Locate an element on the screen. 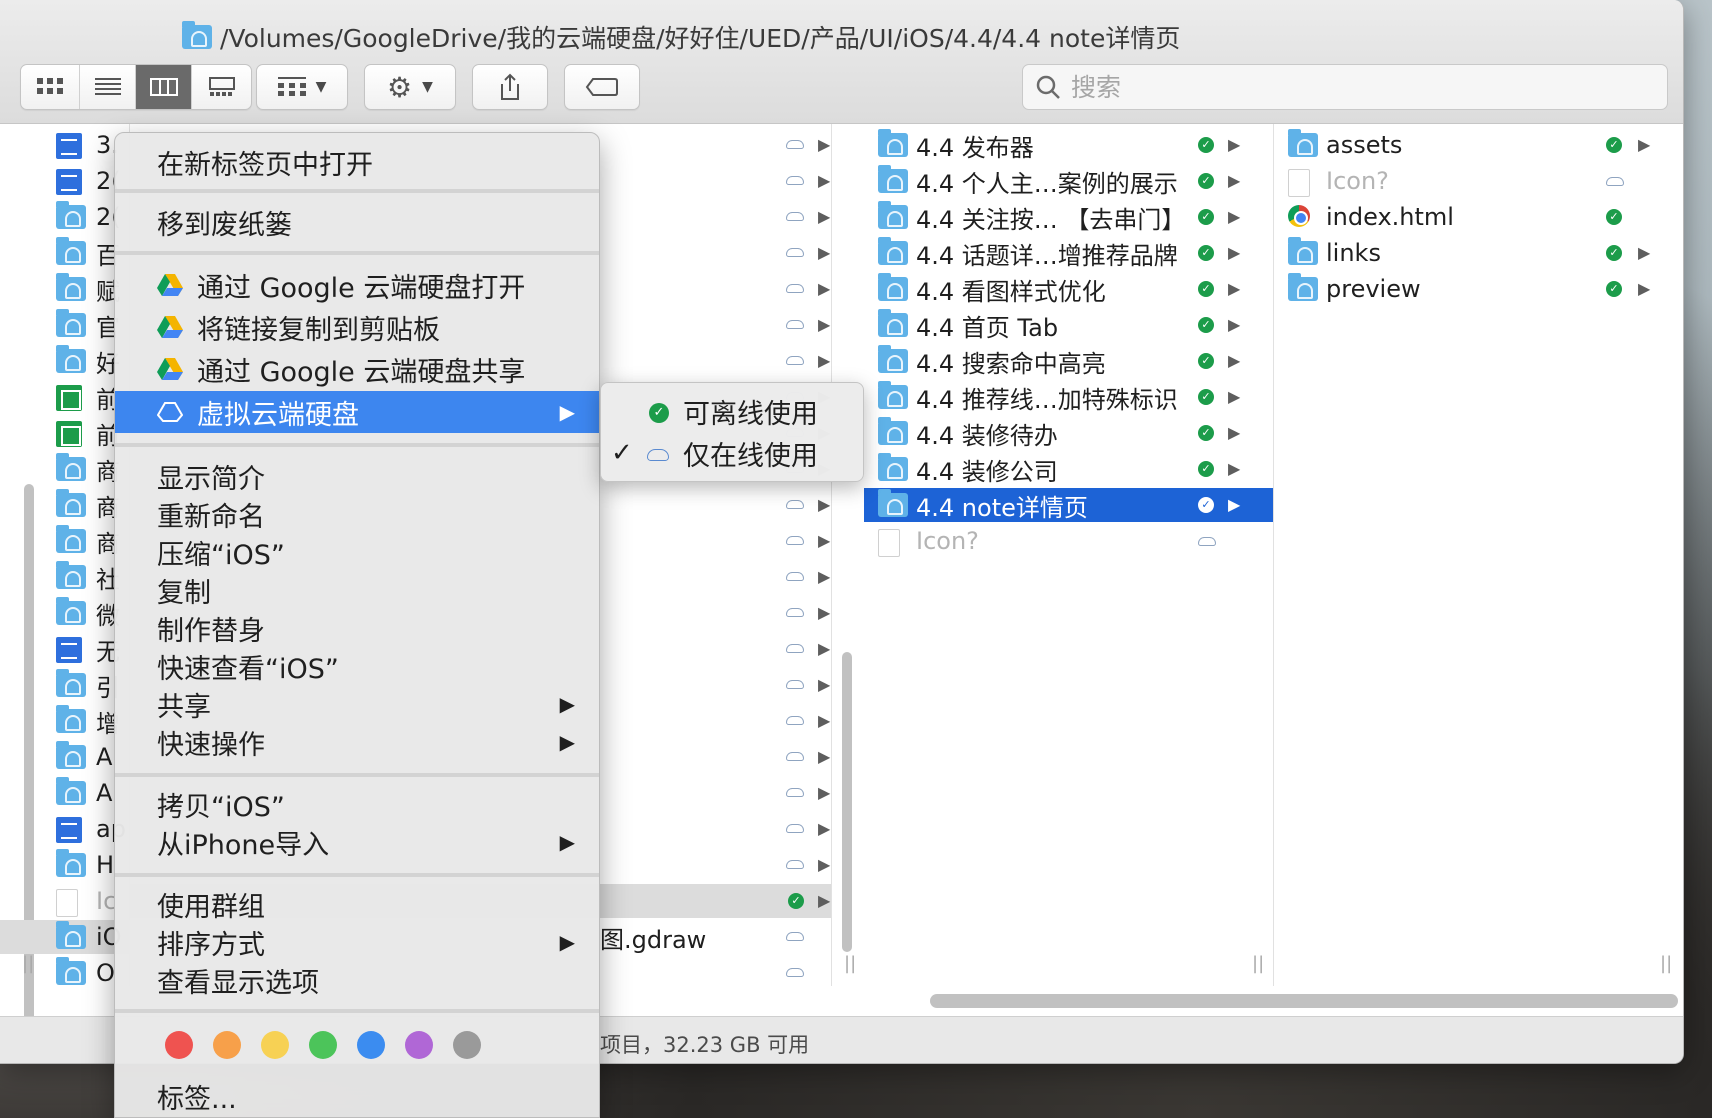 The width and height of the screenshot is (1712, 1118). search-field is located at coordinates (1345, 87).